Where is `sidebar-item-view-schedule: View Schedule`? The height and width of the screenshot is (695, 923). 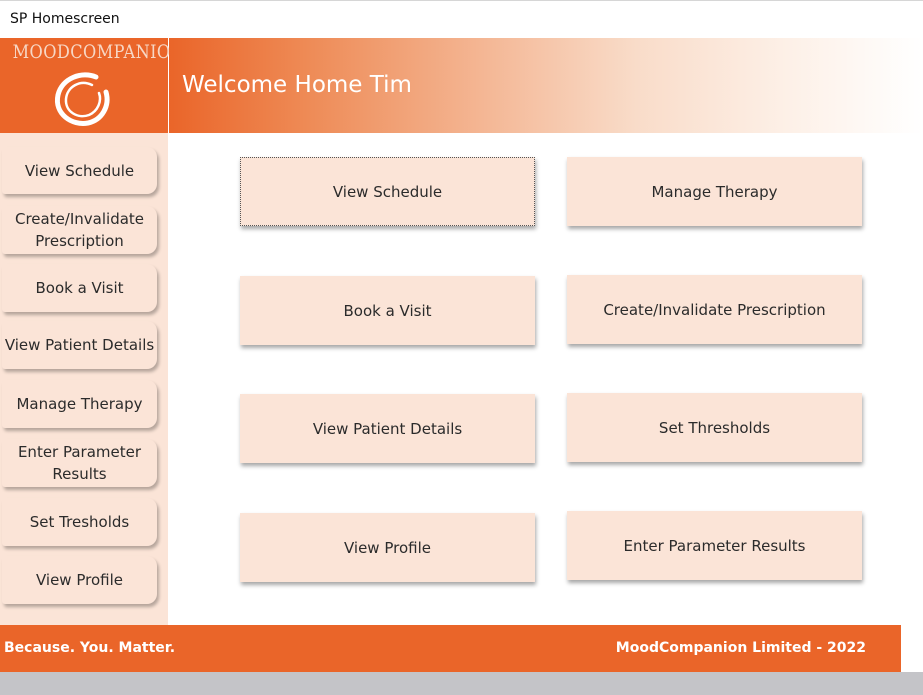 sidebar-item-view-schedule: View Schedule is located at coordinates (79, 170).